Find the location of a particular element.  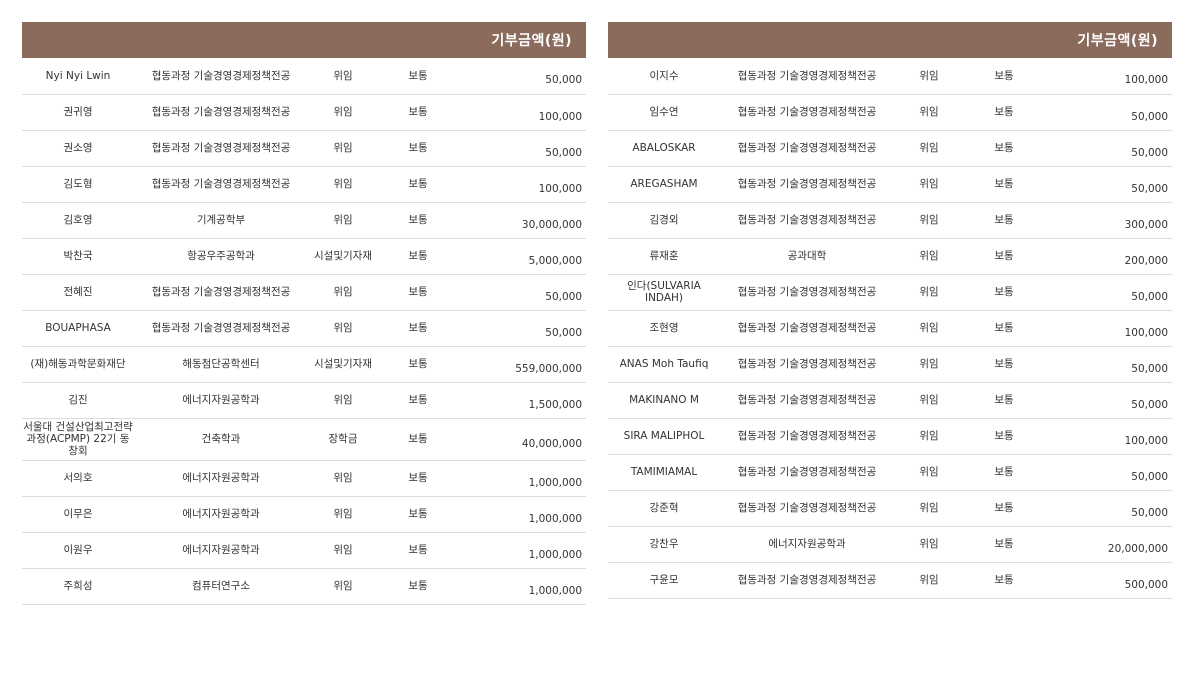

donor-name-cell: 강준혁 is located at coordinates (664, 508).